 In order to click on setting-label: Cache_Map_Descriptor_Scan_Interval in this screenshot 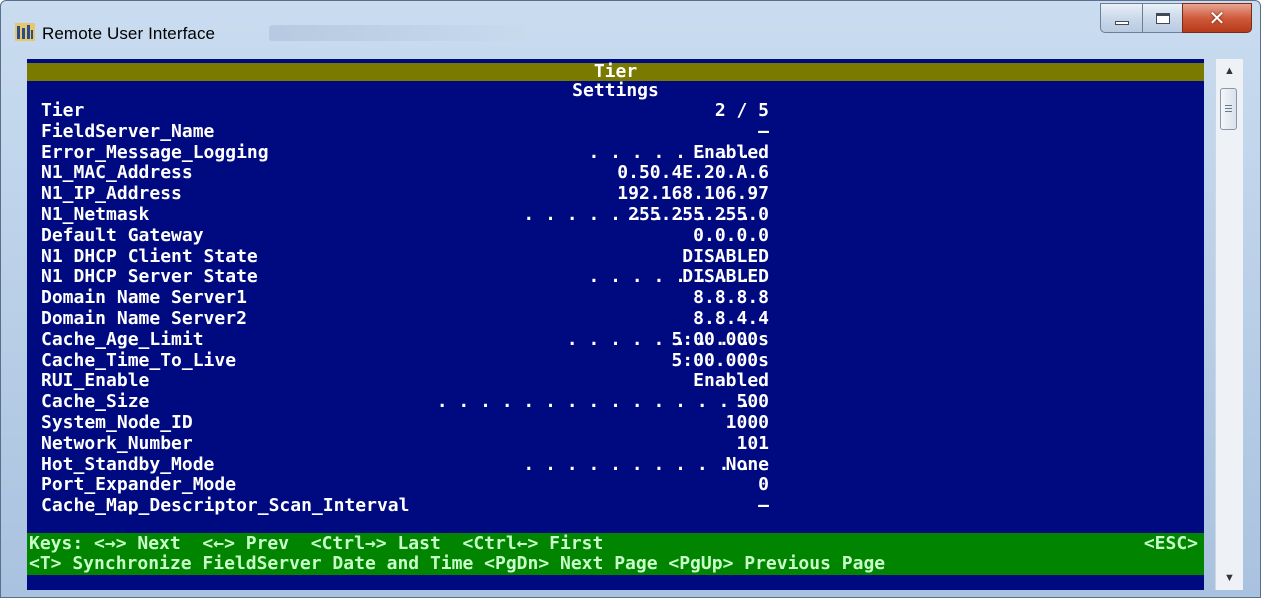, I will do `click(225, 506)`.